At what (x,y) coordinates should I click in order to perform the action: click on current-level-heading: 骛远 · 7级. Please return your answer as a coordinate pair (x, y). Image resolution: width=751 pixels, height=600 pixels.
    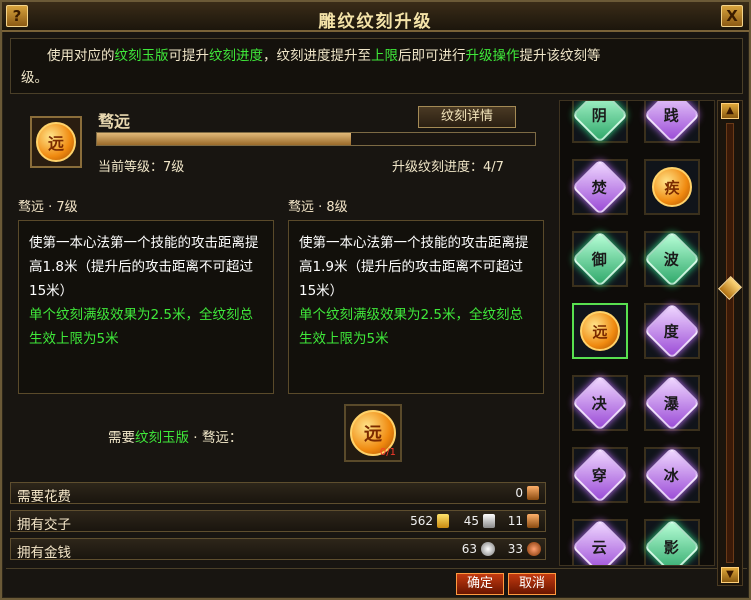
    Looking at the image, I should click on (48, 207).